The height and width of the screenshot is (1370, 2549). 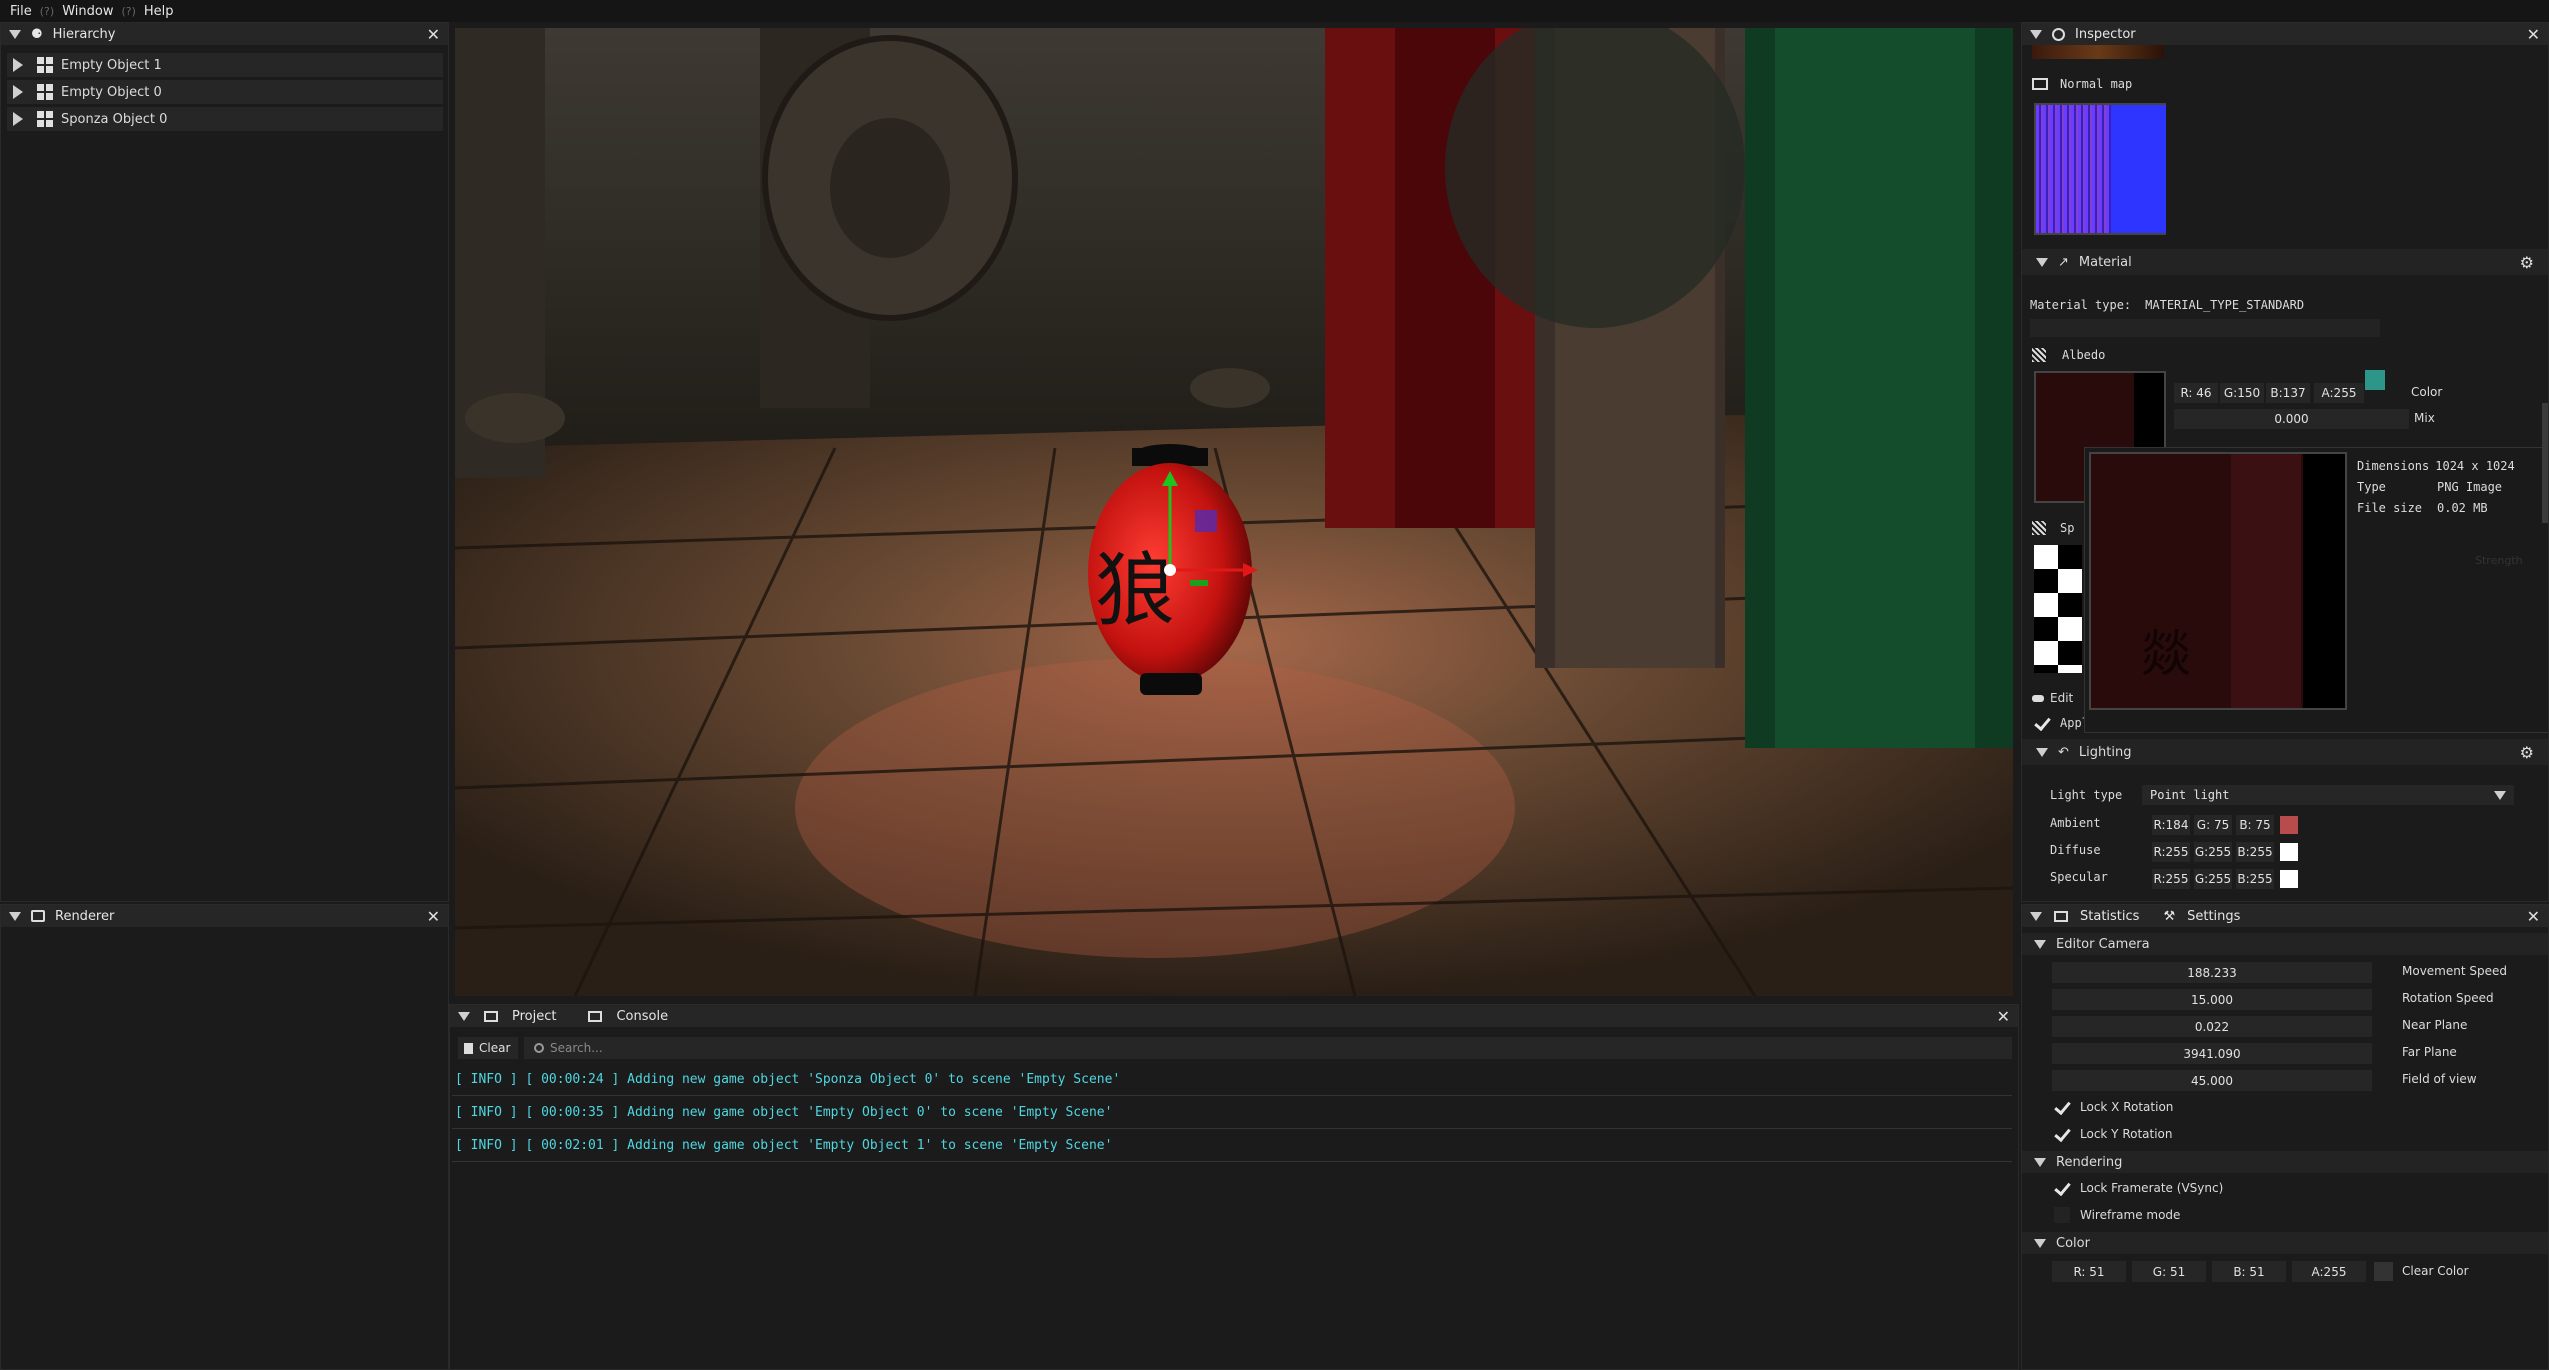 What do you see at coordinates (2291, 419) in the screenshot?
I see `mix-slider: 0.000` at bounding box center [2291, 419].